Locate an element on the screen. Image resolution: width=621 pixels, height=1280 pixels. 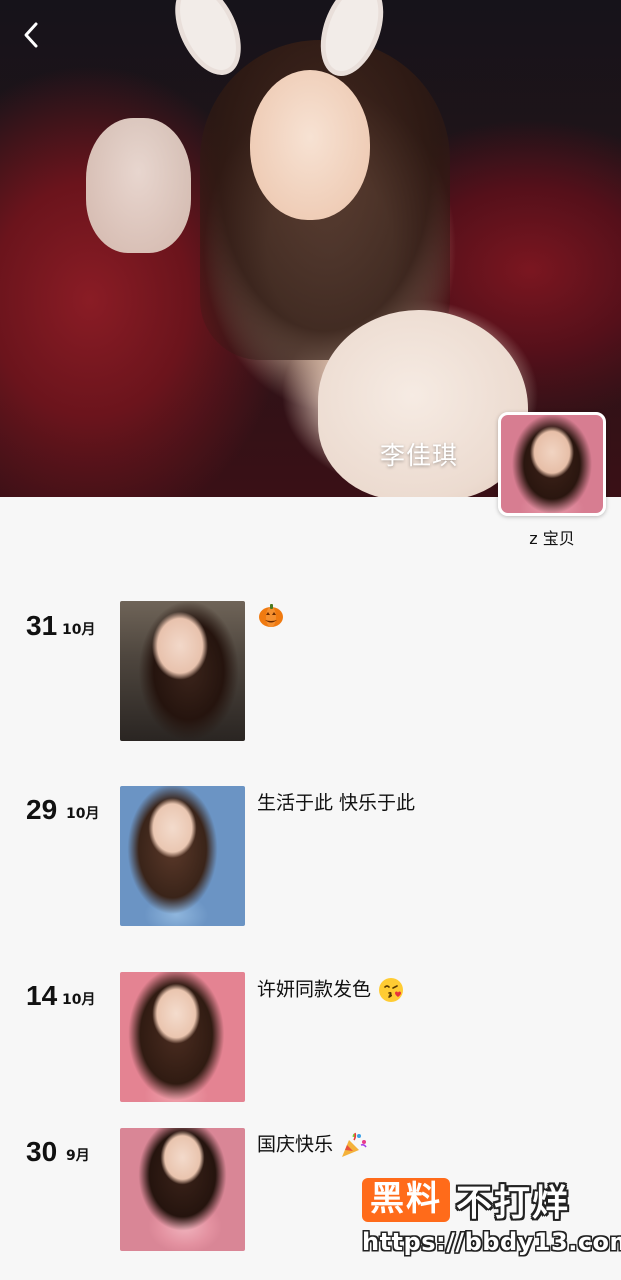
pumpkin-icon is located at coordinates (271, 615).